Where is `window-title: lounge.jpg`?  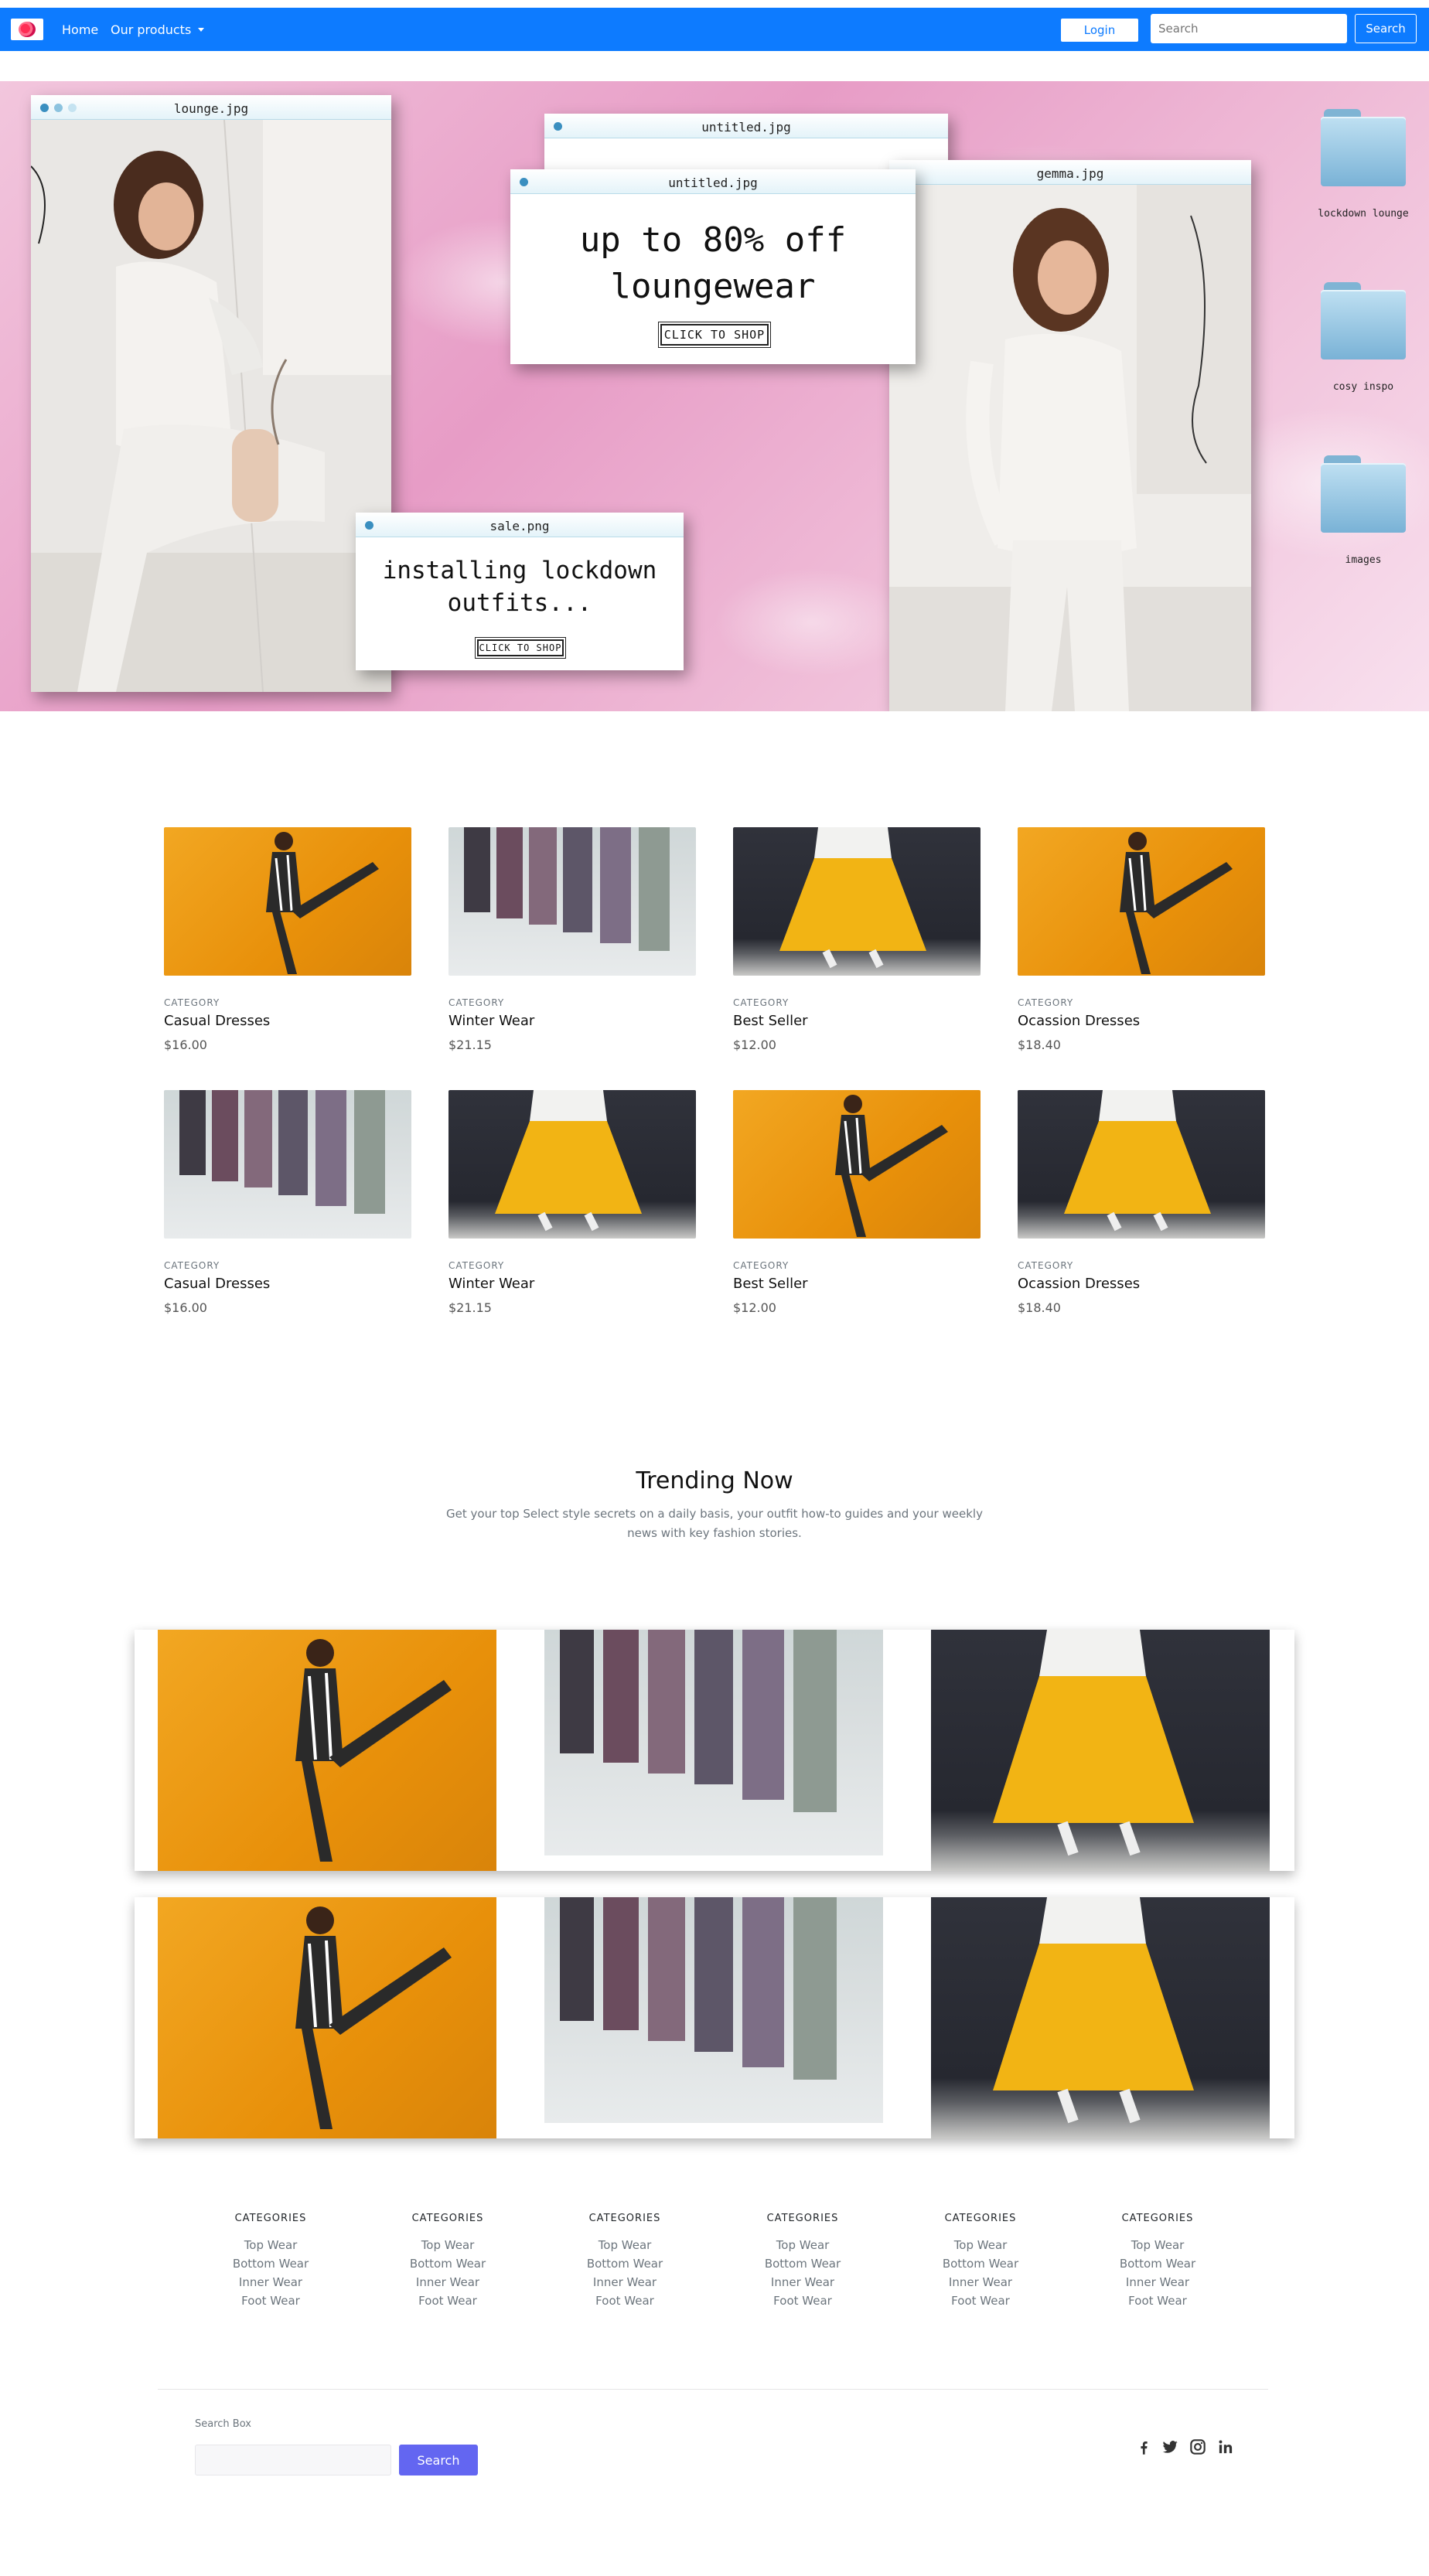 window-title: lounge.jpg is located at coordinates (211, 108).